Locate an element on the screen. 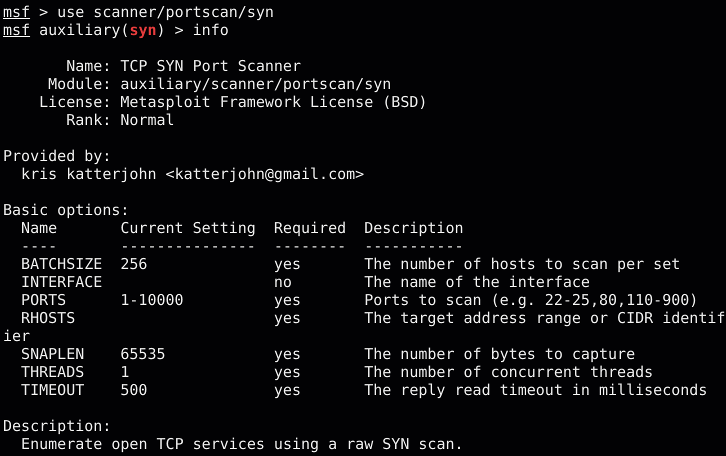 The width and height of the screenshot is (726, 456). table-cell-text: INTERFACE is located at coordinates (62, 282).